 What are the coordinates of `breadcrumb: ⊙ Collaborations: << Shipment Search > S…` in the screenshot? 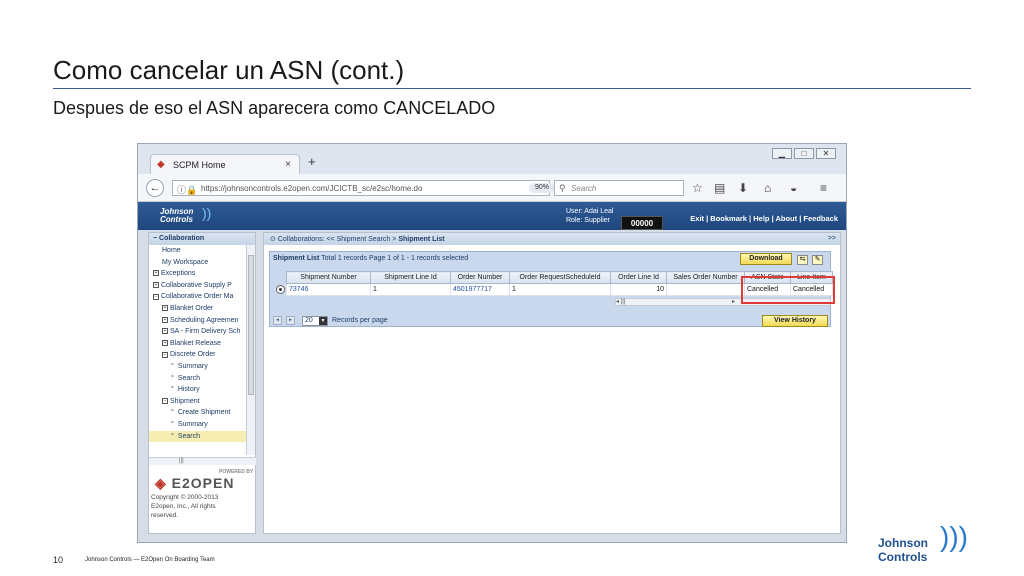 It's located at (552, 239).